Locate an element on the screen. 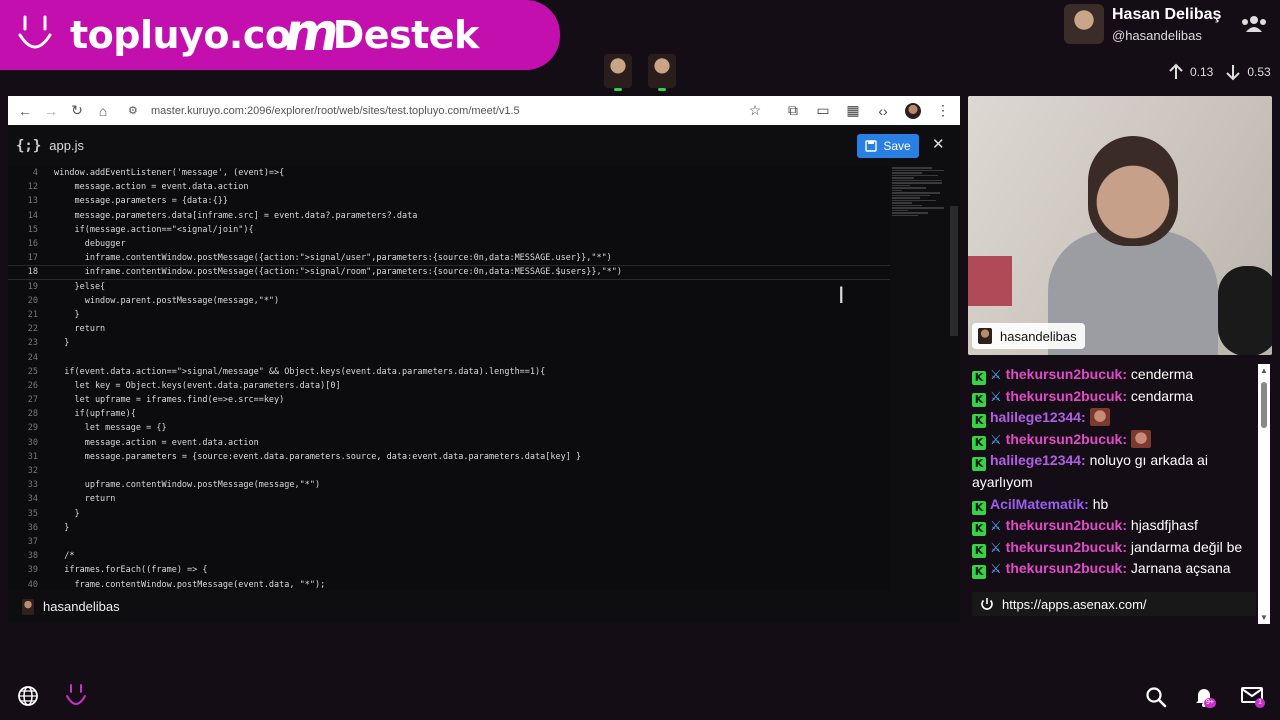 The image size is (1280, 720). code-text: /* is located at coordinates (64, 556).